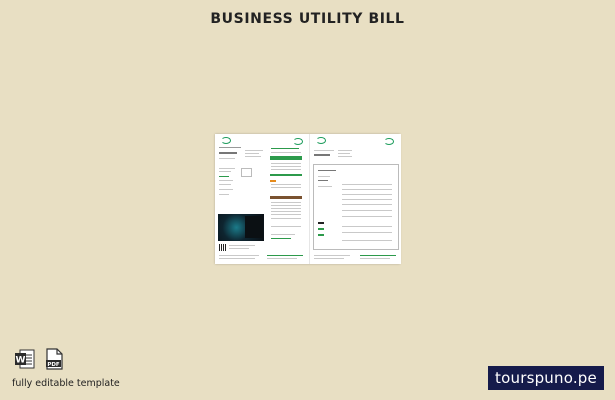 This screenshot has width=615, height=400. I want to click on pdf-icon-label: PDF, so click(53, 365).